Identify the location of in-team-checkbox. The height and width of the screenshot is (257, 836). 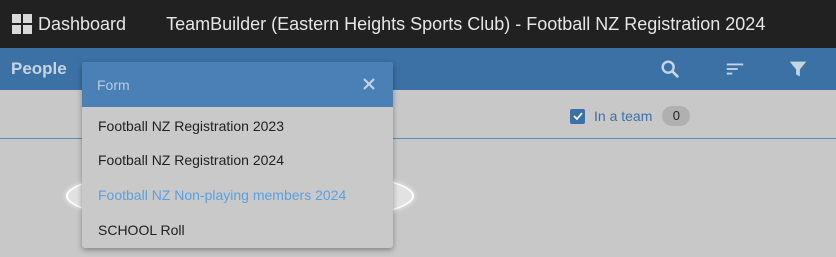
(577, 116).